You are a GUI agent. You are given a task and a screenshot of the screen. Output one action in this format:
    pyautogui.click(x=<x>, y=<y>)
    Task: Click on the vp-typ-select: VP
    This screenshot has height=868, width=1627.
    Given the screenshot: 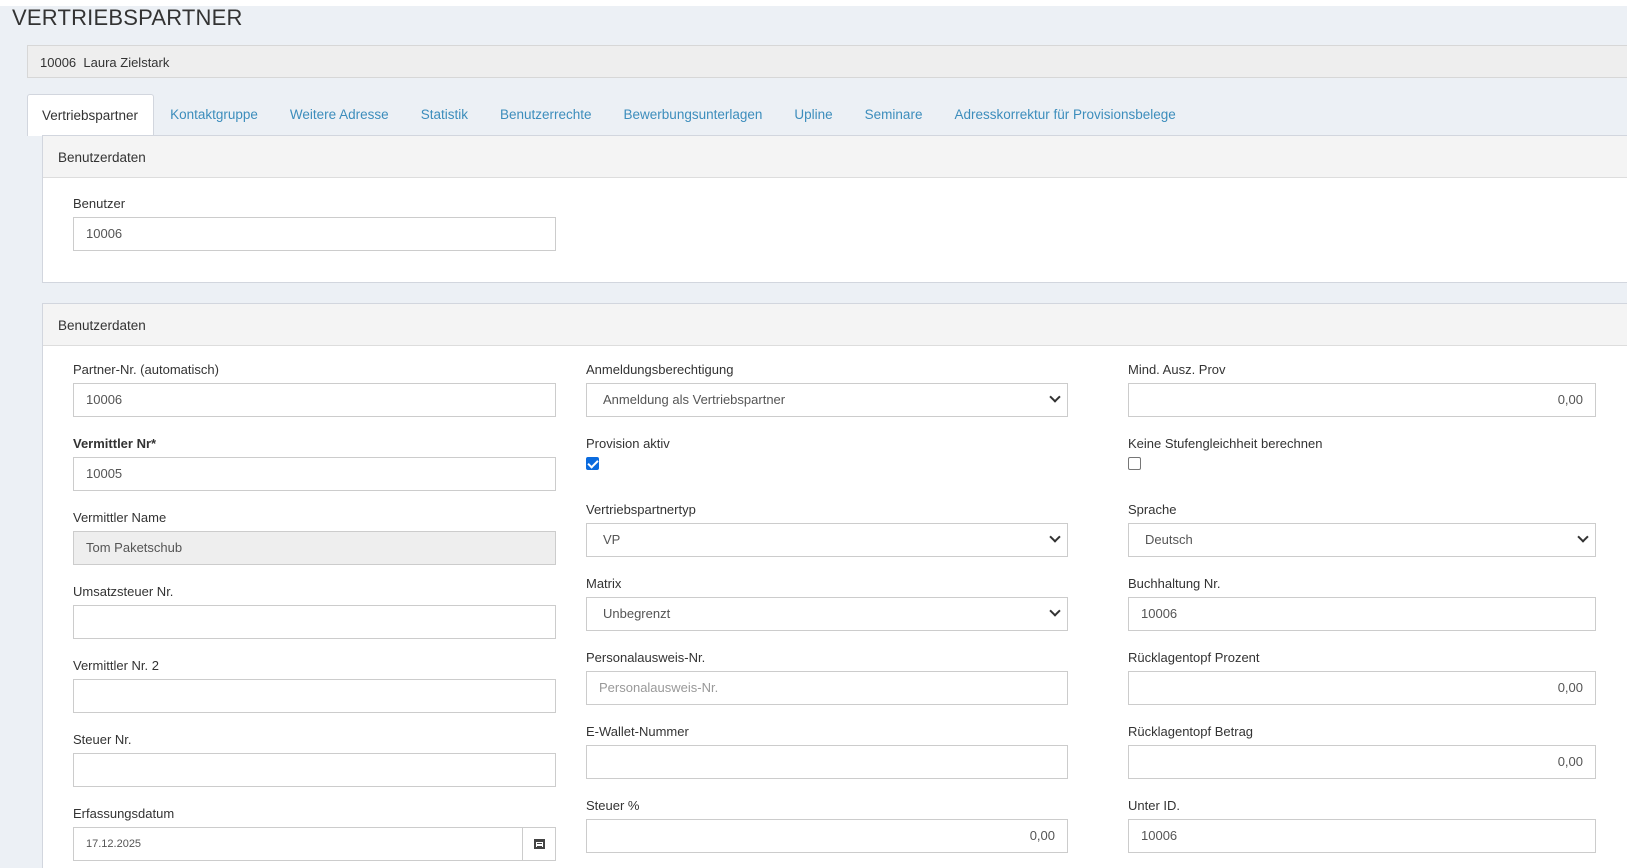 What is the action you would take?
    pyautogui.click(x=827, y=540)
    